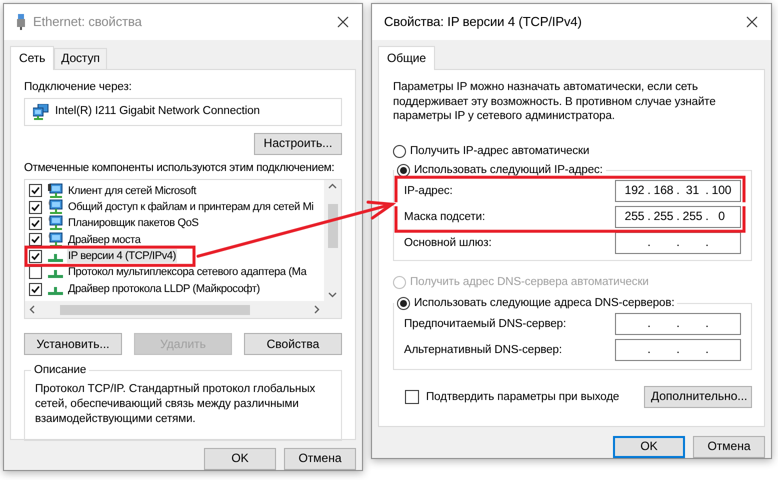  What do you see at coordinates (523, 397) in the screenshot?
I see `checkbox-label: Подтвердить параметры при выходе` at bounding box center [523, 397].